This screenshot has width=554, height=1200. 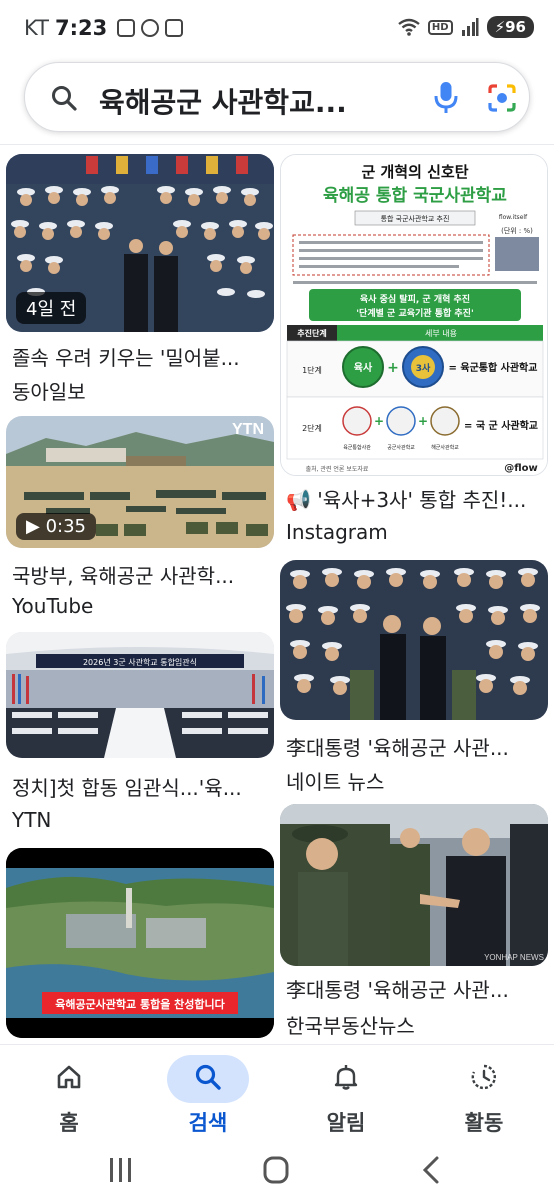 What do you see at coordinates (432, 1170) in the screenshot?
I see `back-icon` at bounding box center [432, 1170].